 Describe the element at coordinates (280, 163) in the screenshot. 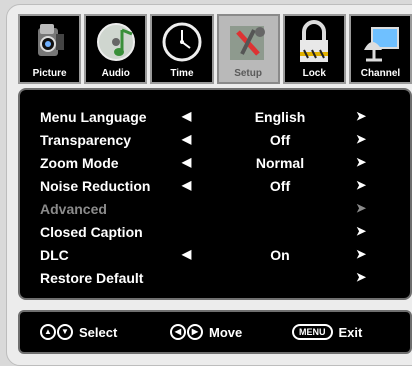

I see `row-value: Normal` at that location.